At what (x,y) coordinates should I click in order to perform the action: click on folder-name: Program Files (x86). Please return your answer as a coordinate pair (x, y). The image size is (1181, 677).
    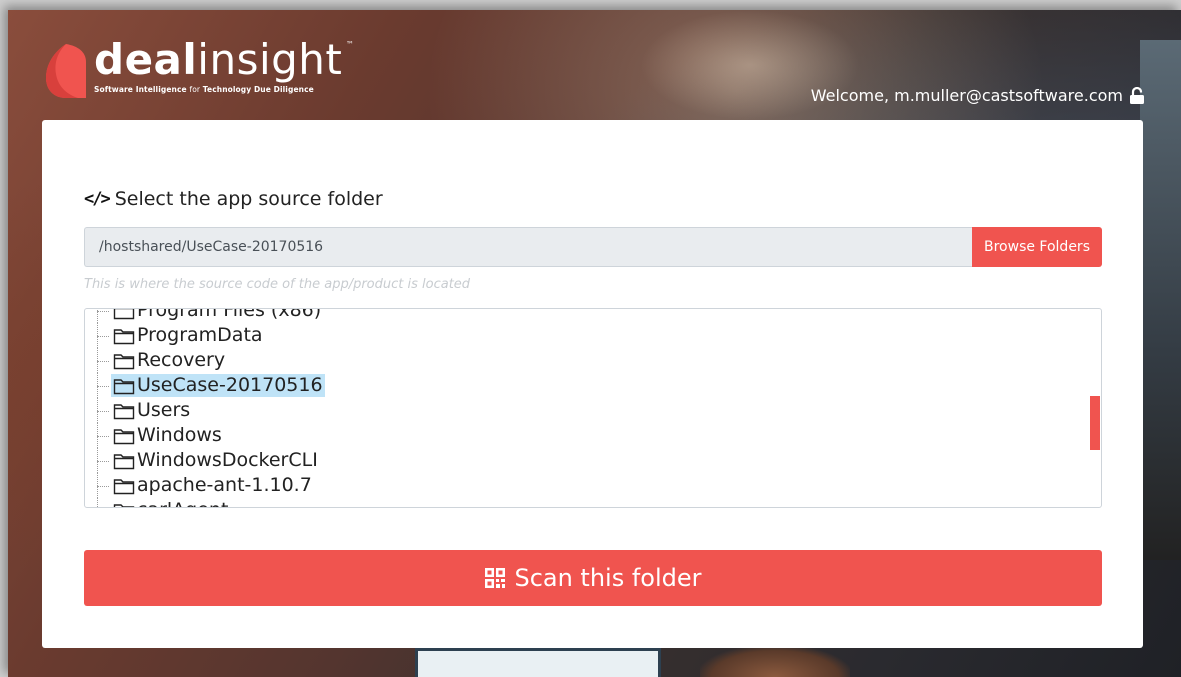
    Looking at the image, I should click on (229, 314).